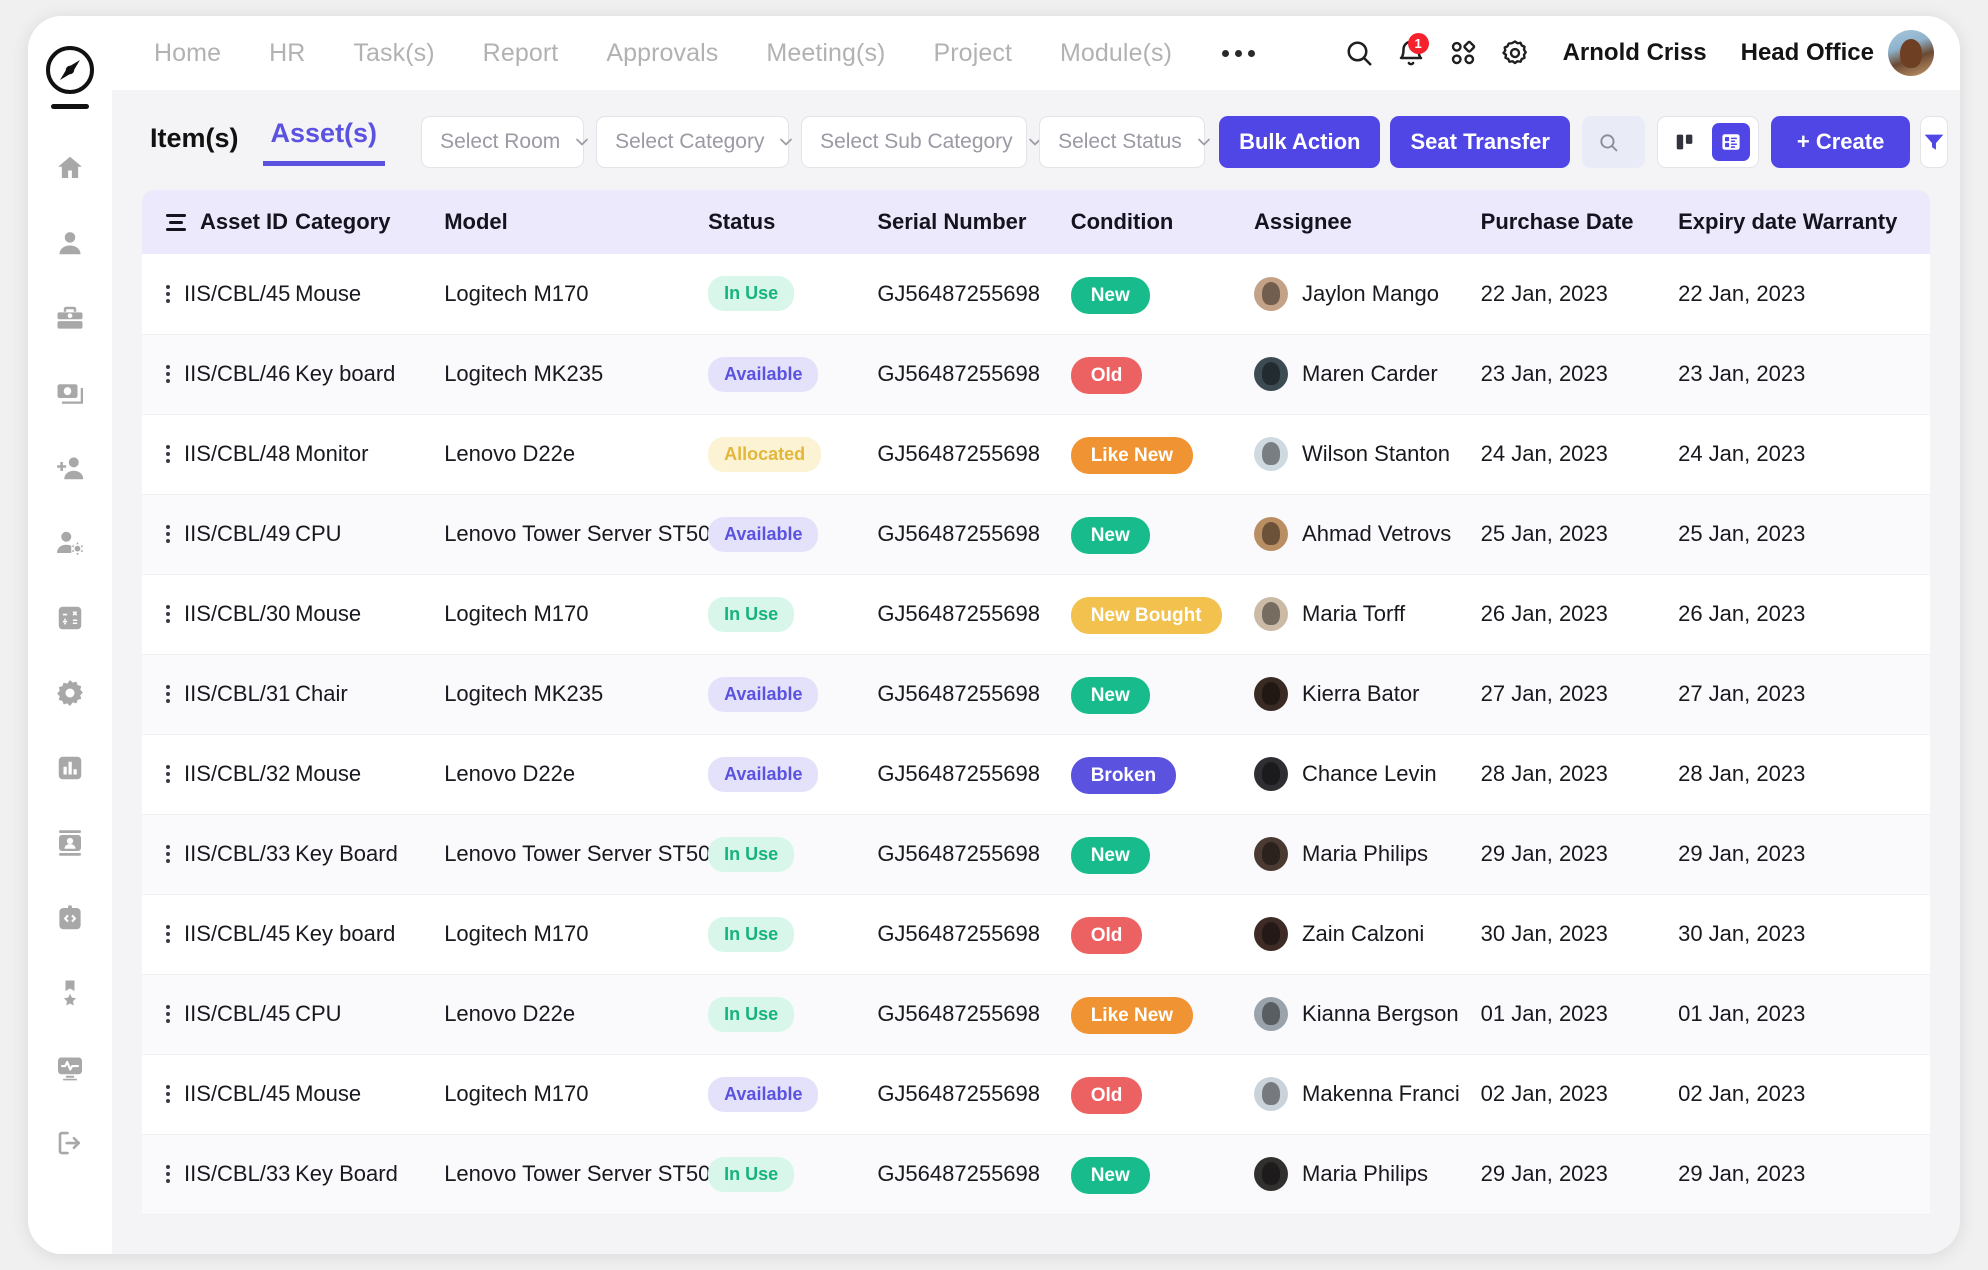 The height and width of the screenshot is (1270, 1988). What do you see at coordinates (972, 53) in the screenshot?
I see `nav-item-project: Project` at bounding box center [972, 53].